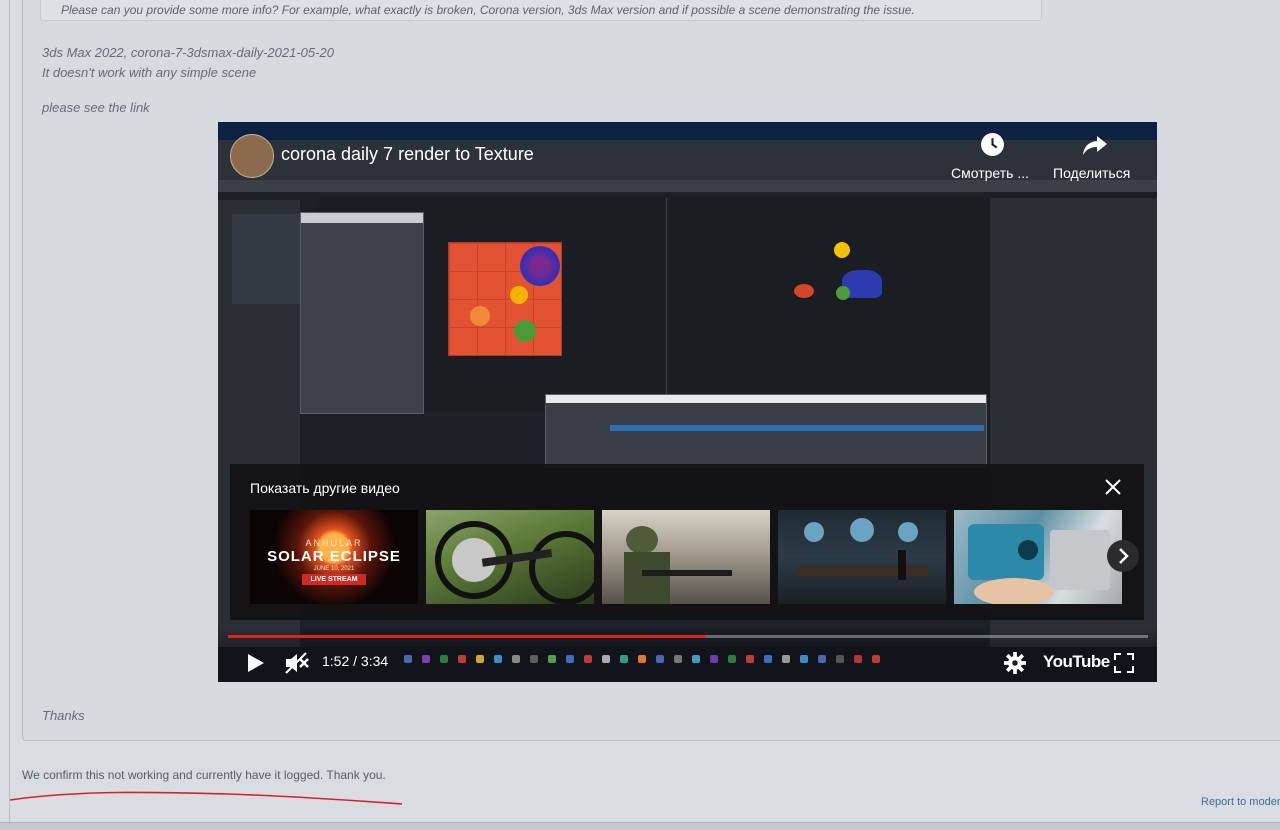 The image size is (1280, 830). Describe the element at coordinates (1124, 663) in the screenshot. I see `fullscreen-icon` at that location.